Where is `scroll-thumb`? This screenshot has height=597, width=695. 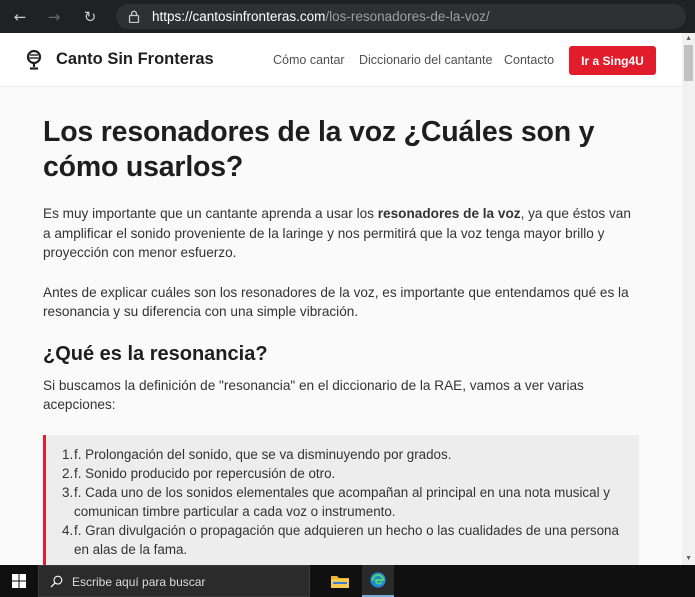
scroll-thumb is located at coordinates (688, 63).